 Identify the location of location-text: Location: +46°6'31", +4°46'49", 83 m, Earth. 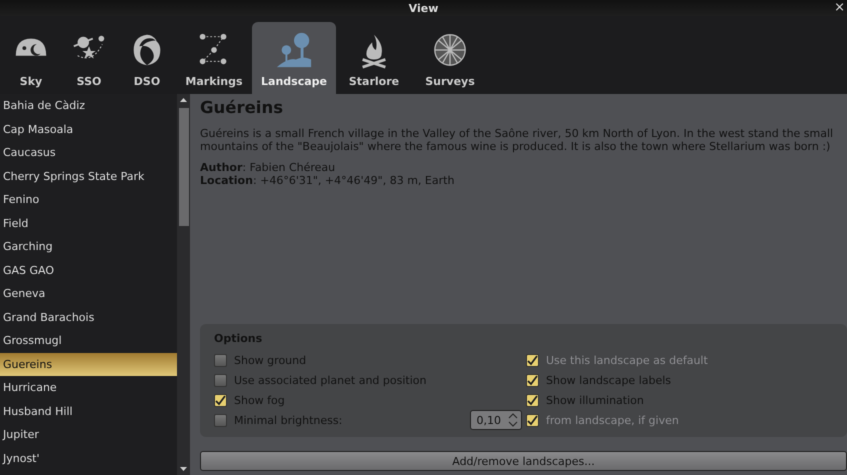
(328, 180).